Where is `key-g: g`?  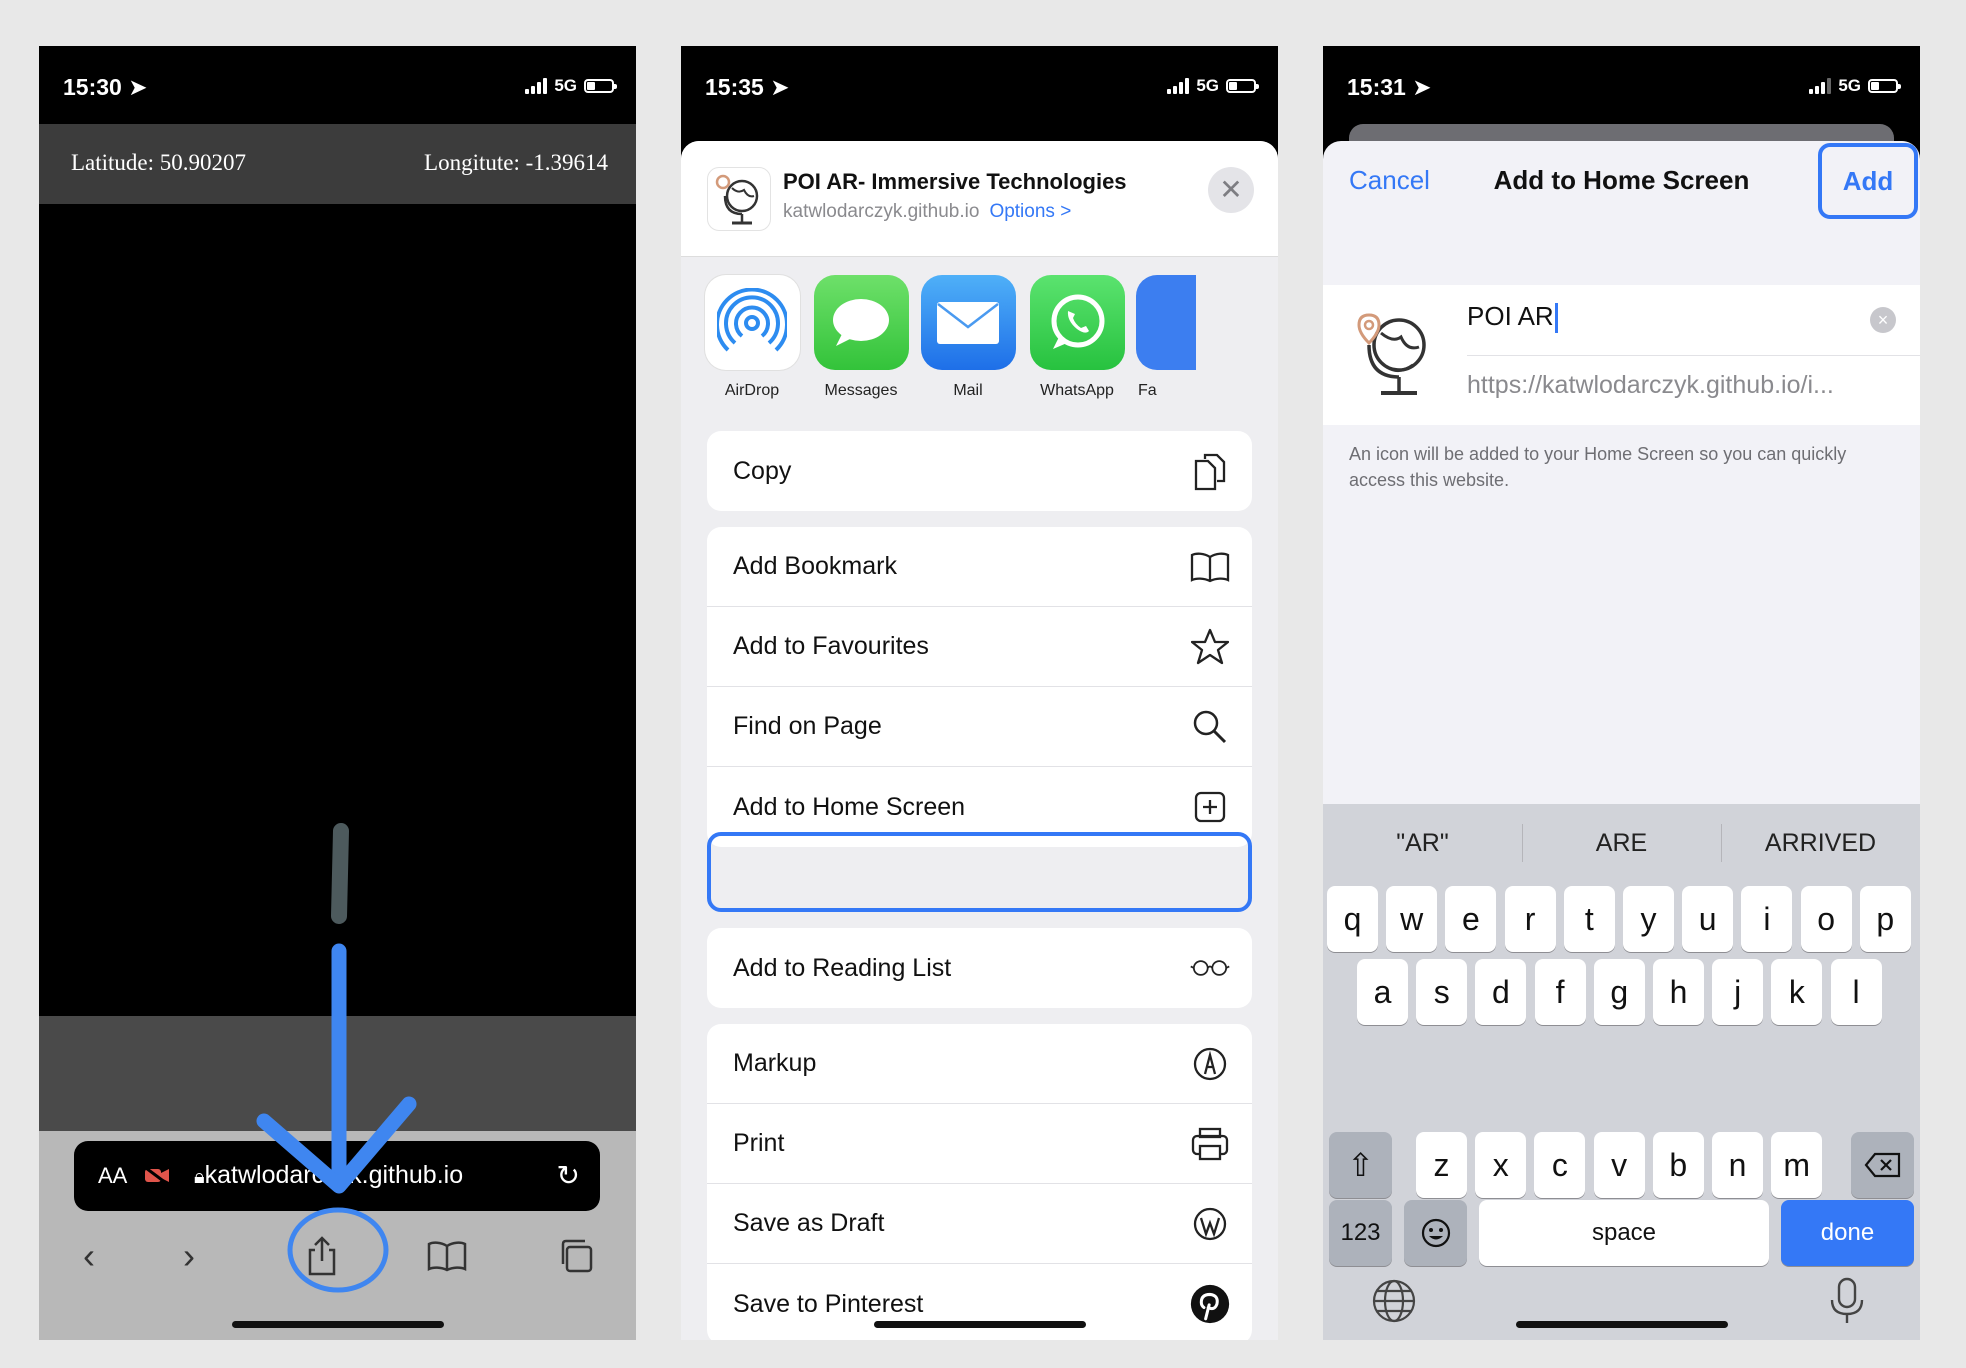
key-g: g is located at coordinates (1619, 992).